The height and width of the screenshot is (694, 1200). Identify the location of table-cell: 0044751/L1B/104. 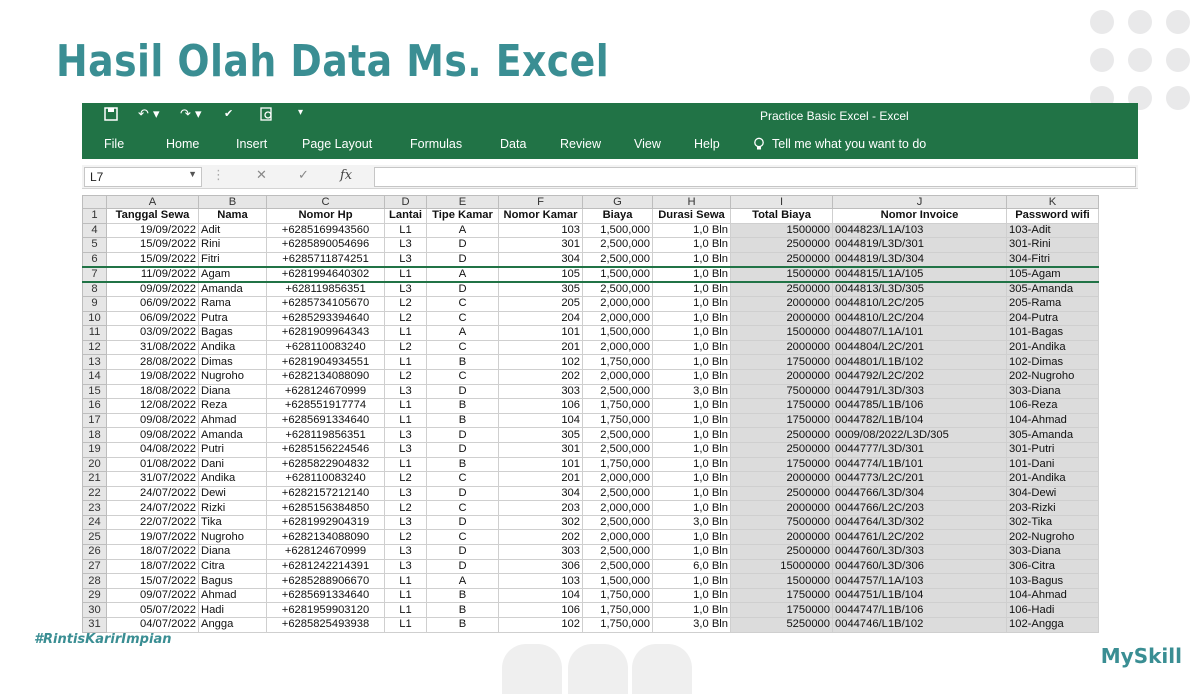
(919, 595).